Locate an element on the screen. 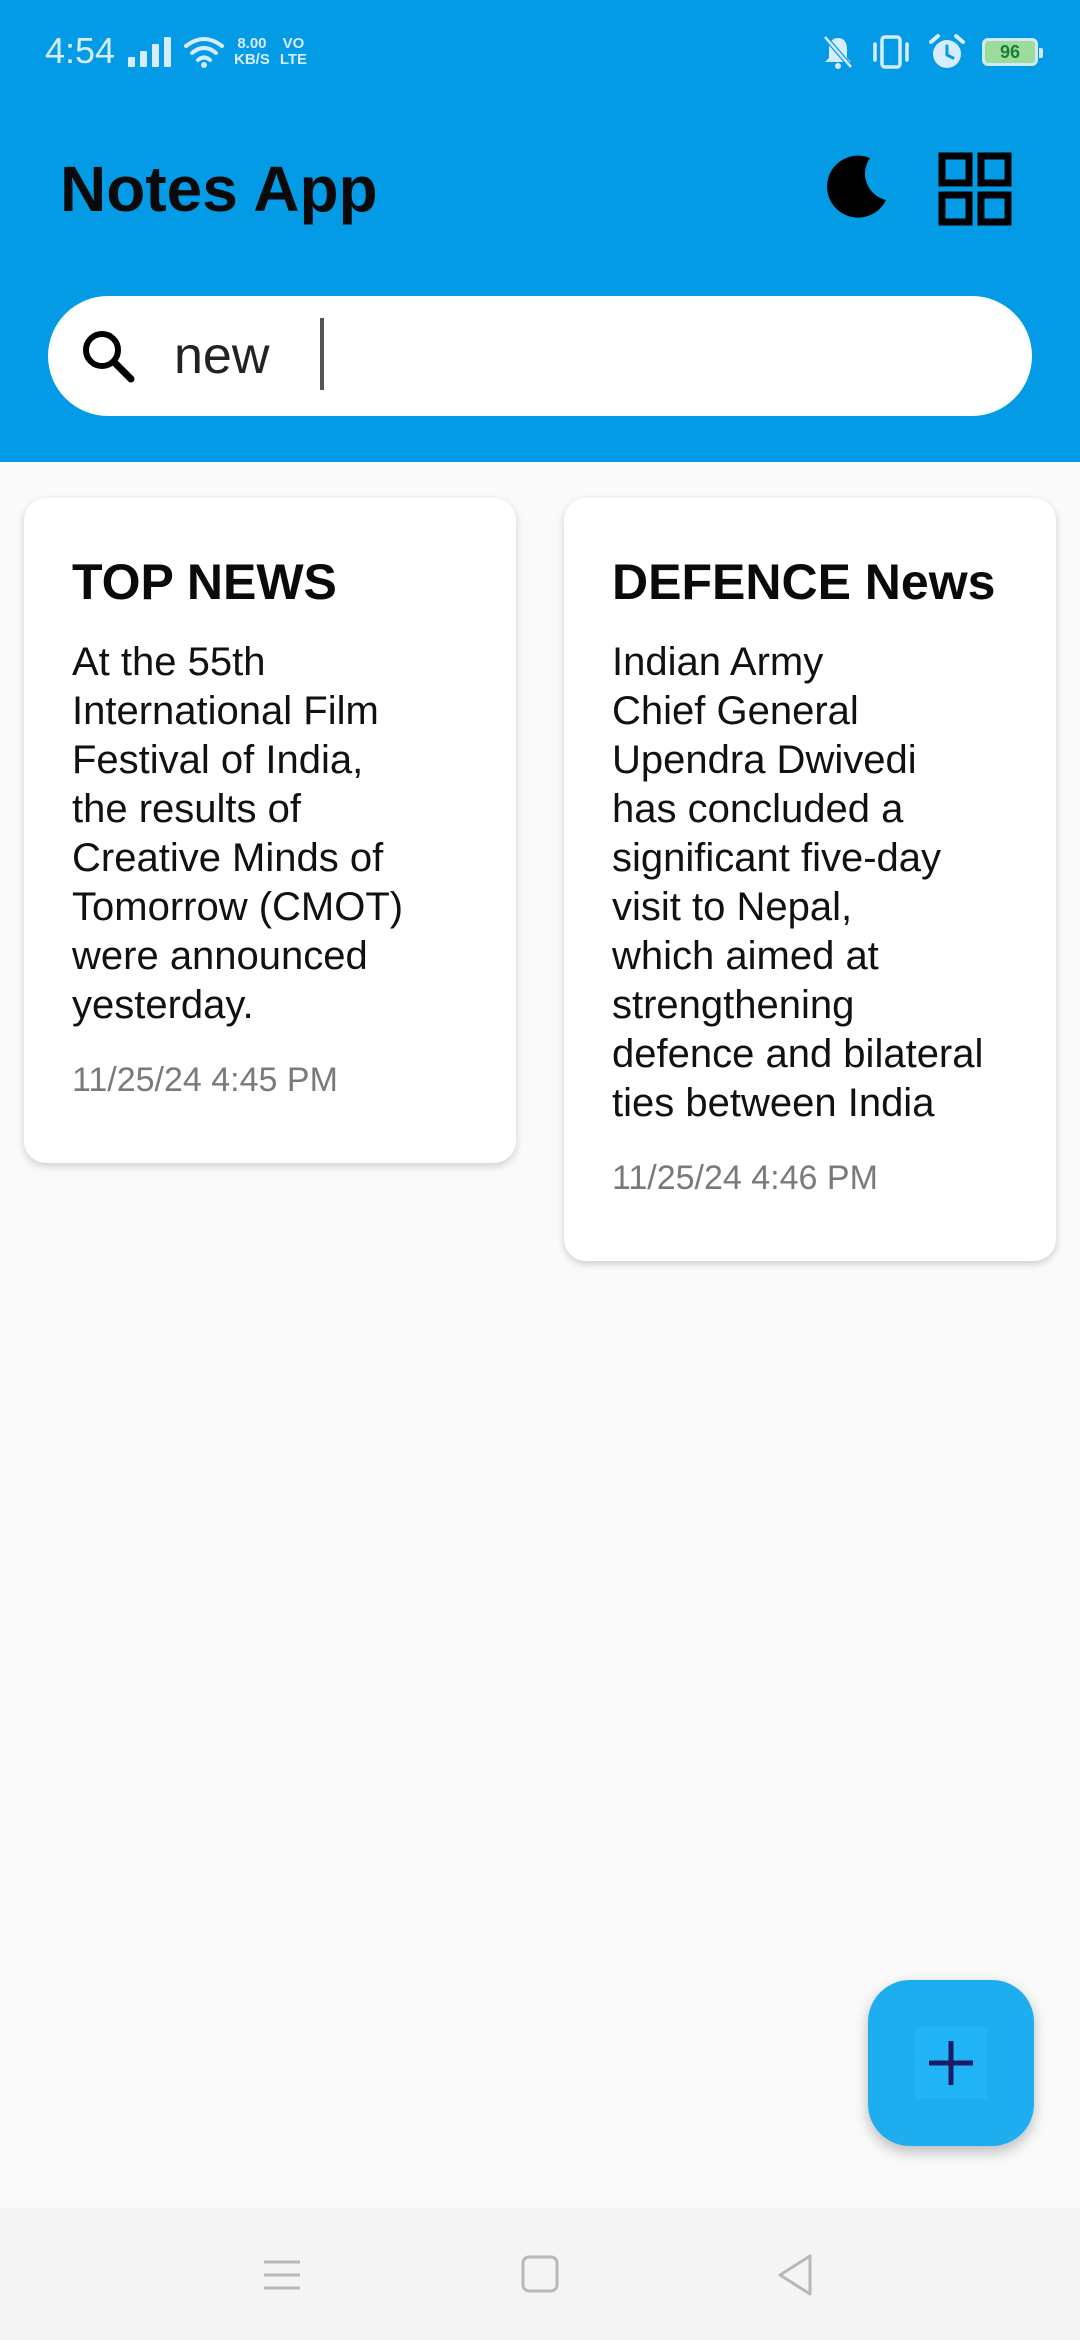 Image resolution: width=1080 pixels, height=2340 pixels. net-speed: 8.00 KB/S is located at coordinates (252, 52).